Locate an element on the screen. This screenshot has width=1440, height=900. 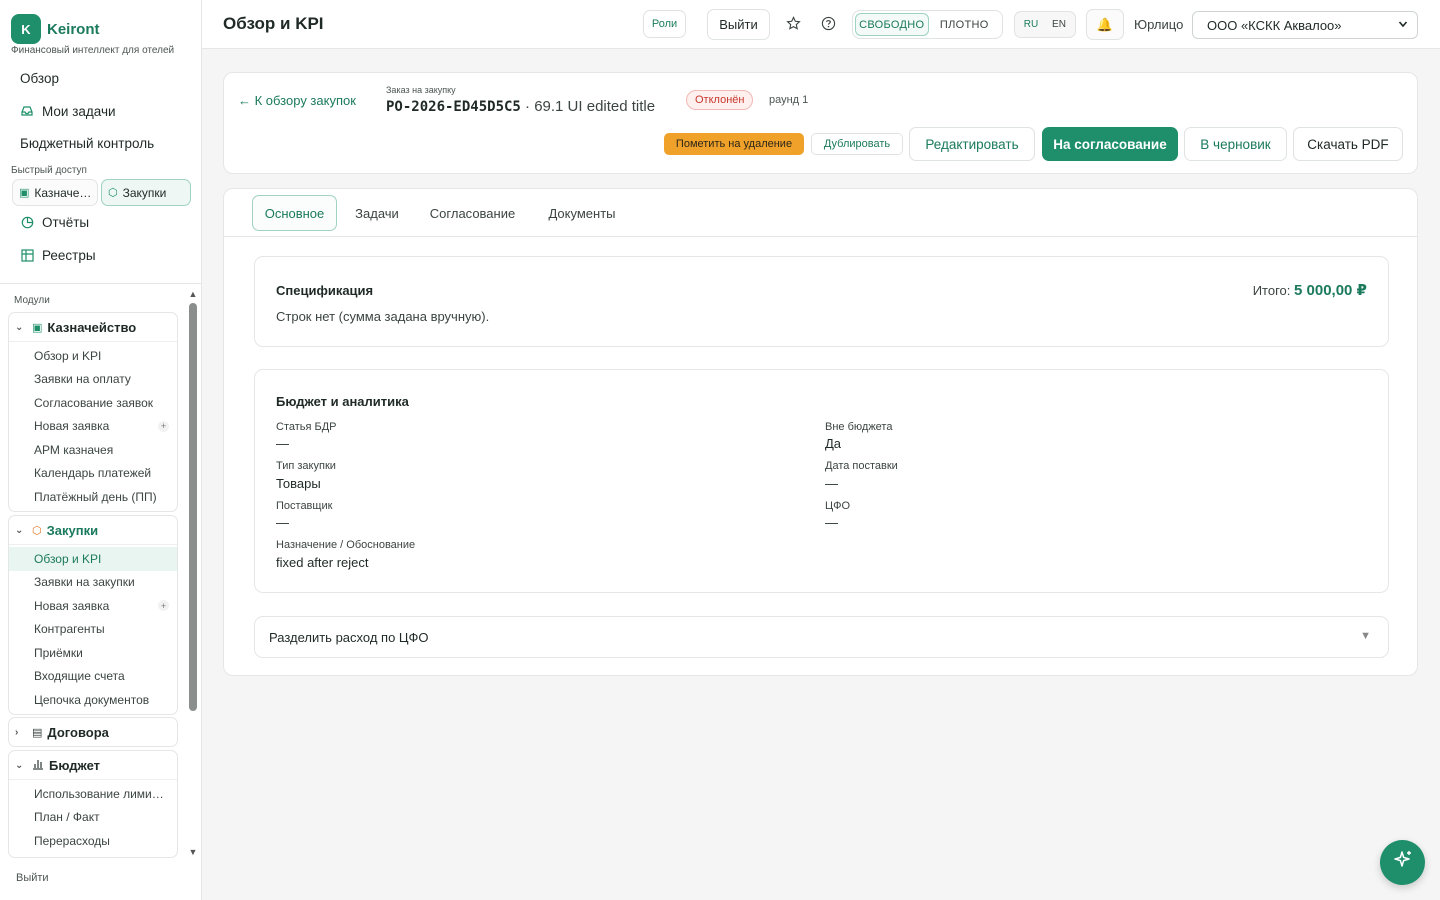
sidebar-logout-link: Выйти is located at coordinates (32, 878).